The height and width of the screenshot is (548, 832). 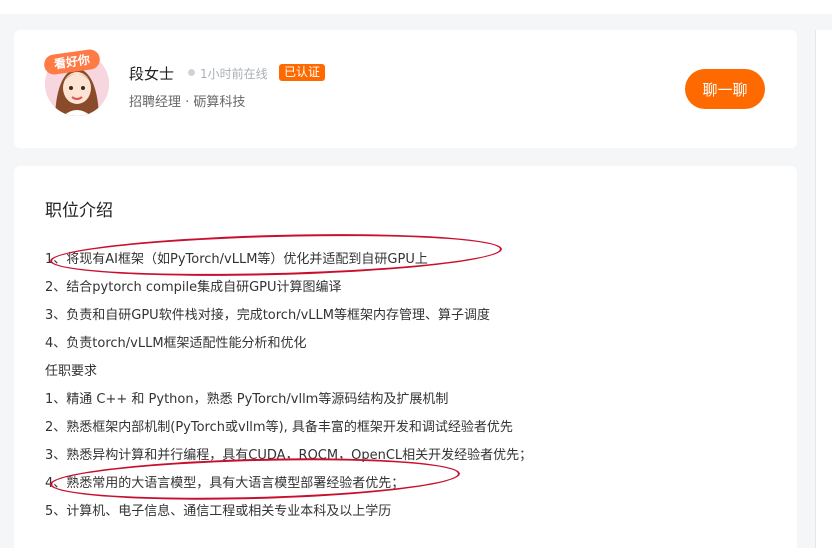 I want to click on job-line: 4、负责torch/vLLM框架适配性能分析和优化, so click(x=176, y=343).